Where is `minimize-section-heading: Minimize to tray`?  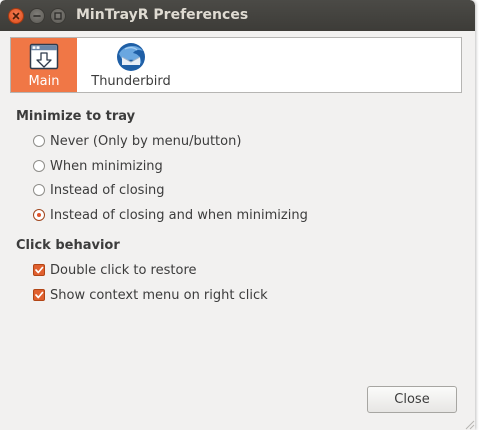
minimize-section-heading: Minimize to tray is located at coordinates (76, 116).